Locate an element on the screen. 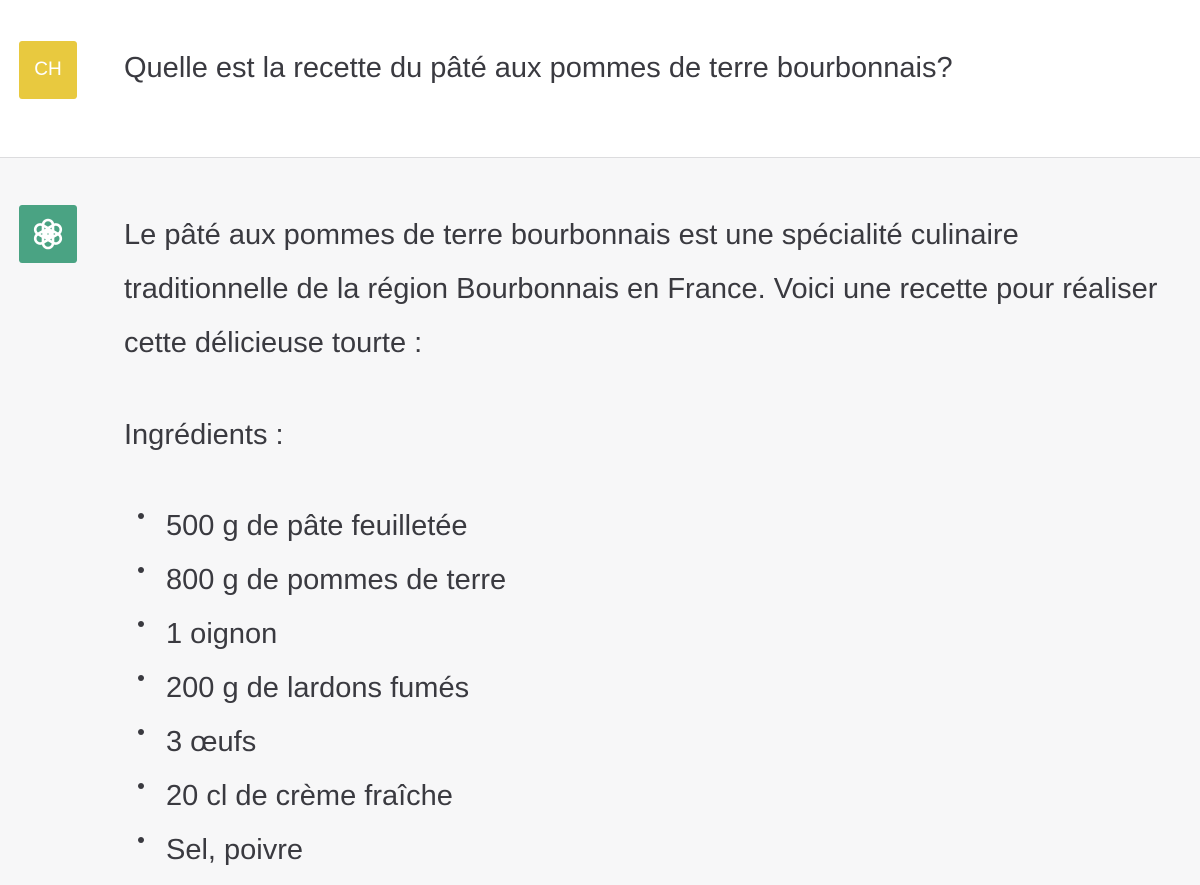 This screenshot has width=1200, height=885. ingredient-text: 3 œufs is located at coordinates (211, 742).